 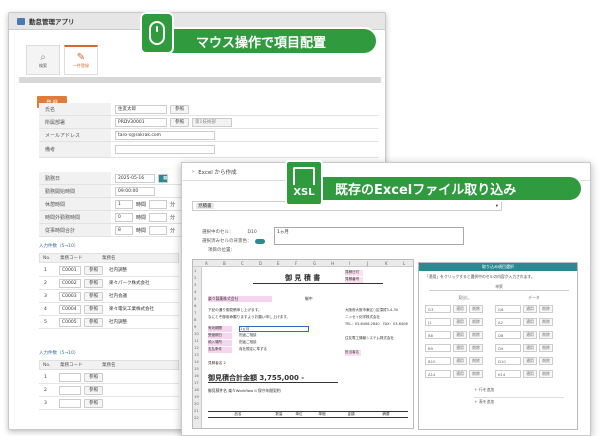 What do you see at coordinates (75, 217) in the screenshot?
I see `field-label: 時間外勤務時間` at bounding box center [75, 217].